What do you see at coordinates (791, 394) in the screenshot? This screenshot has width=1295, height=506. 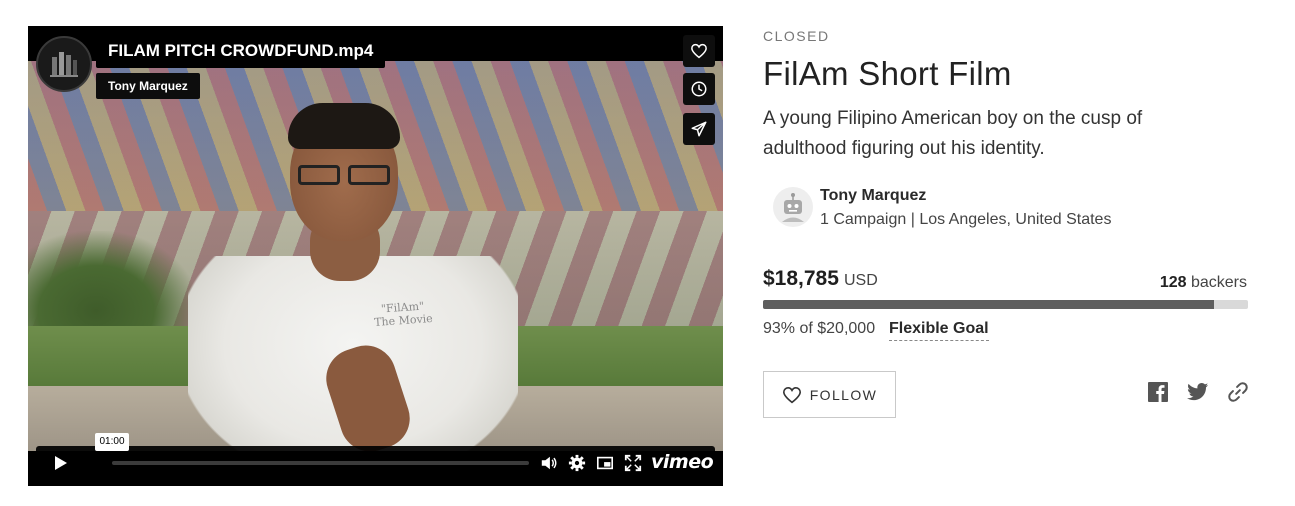 I see `heart-outline-icon` at bounding box center [791, 394].